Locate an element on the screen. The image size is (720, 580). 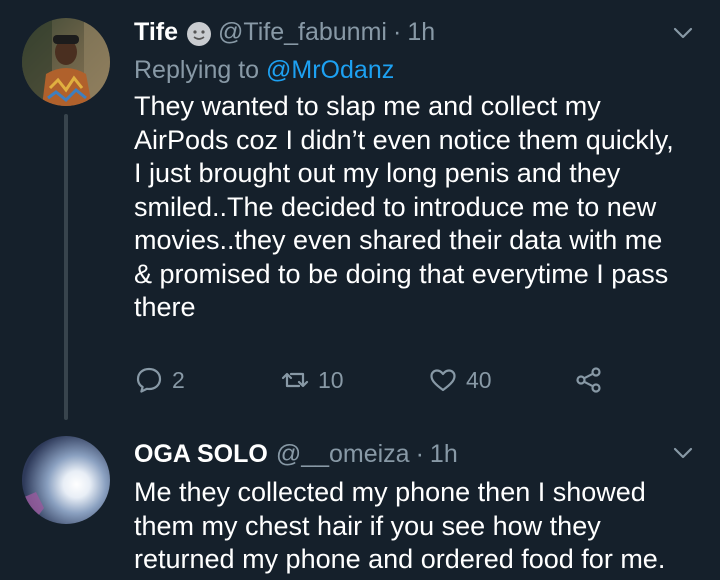
share-icon is located at coordinates (588, 380).